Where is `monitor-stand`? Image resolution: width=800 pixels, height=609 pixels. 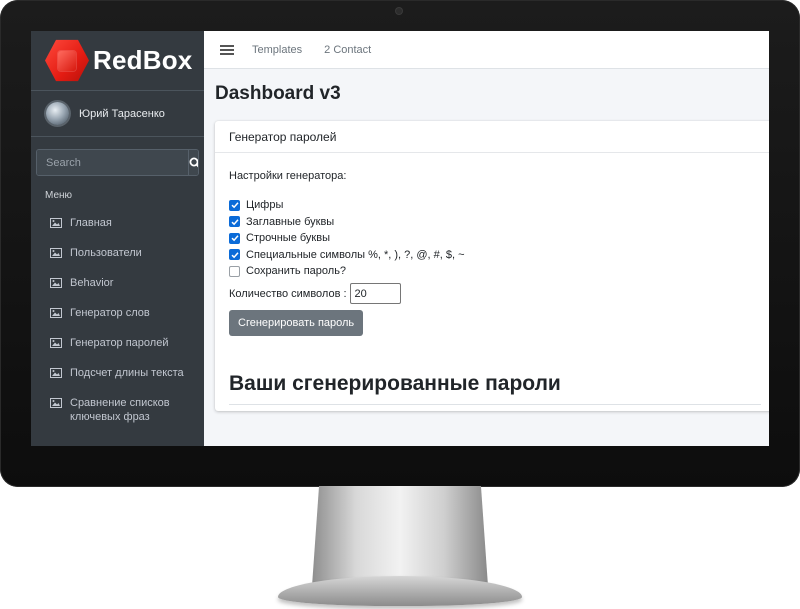
monitor-stand is located at coordinates (400, 536).